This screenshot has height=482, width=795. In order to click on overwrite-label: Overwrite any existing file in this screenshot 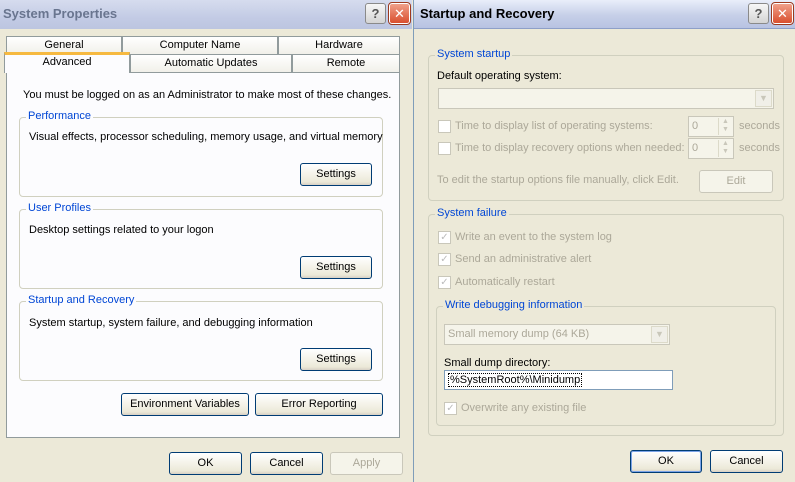, I will do `click(524, 408)`.